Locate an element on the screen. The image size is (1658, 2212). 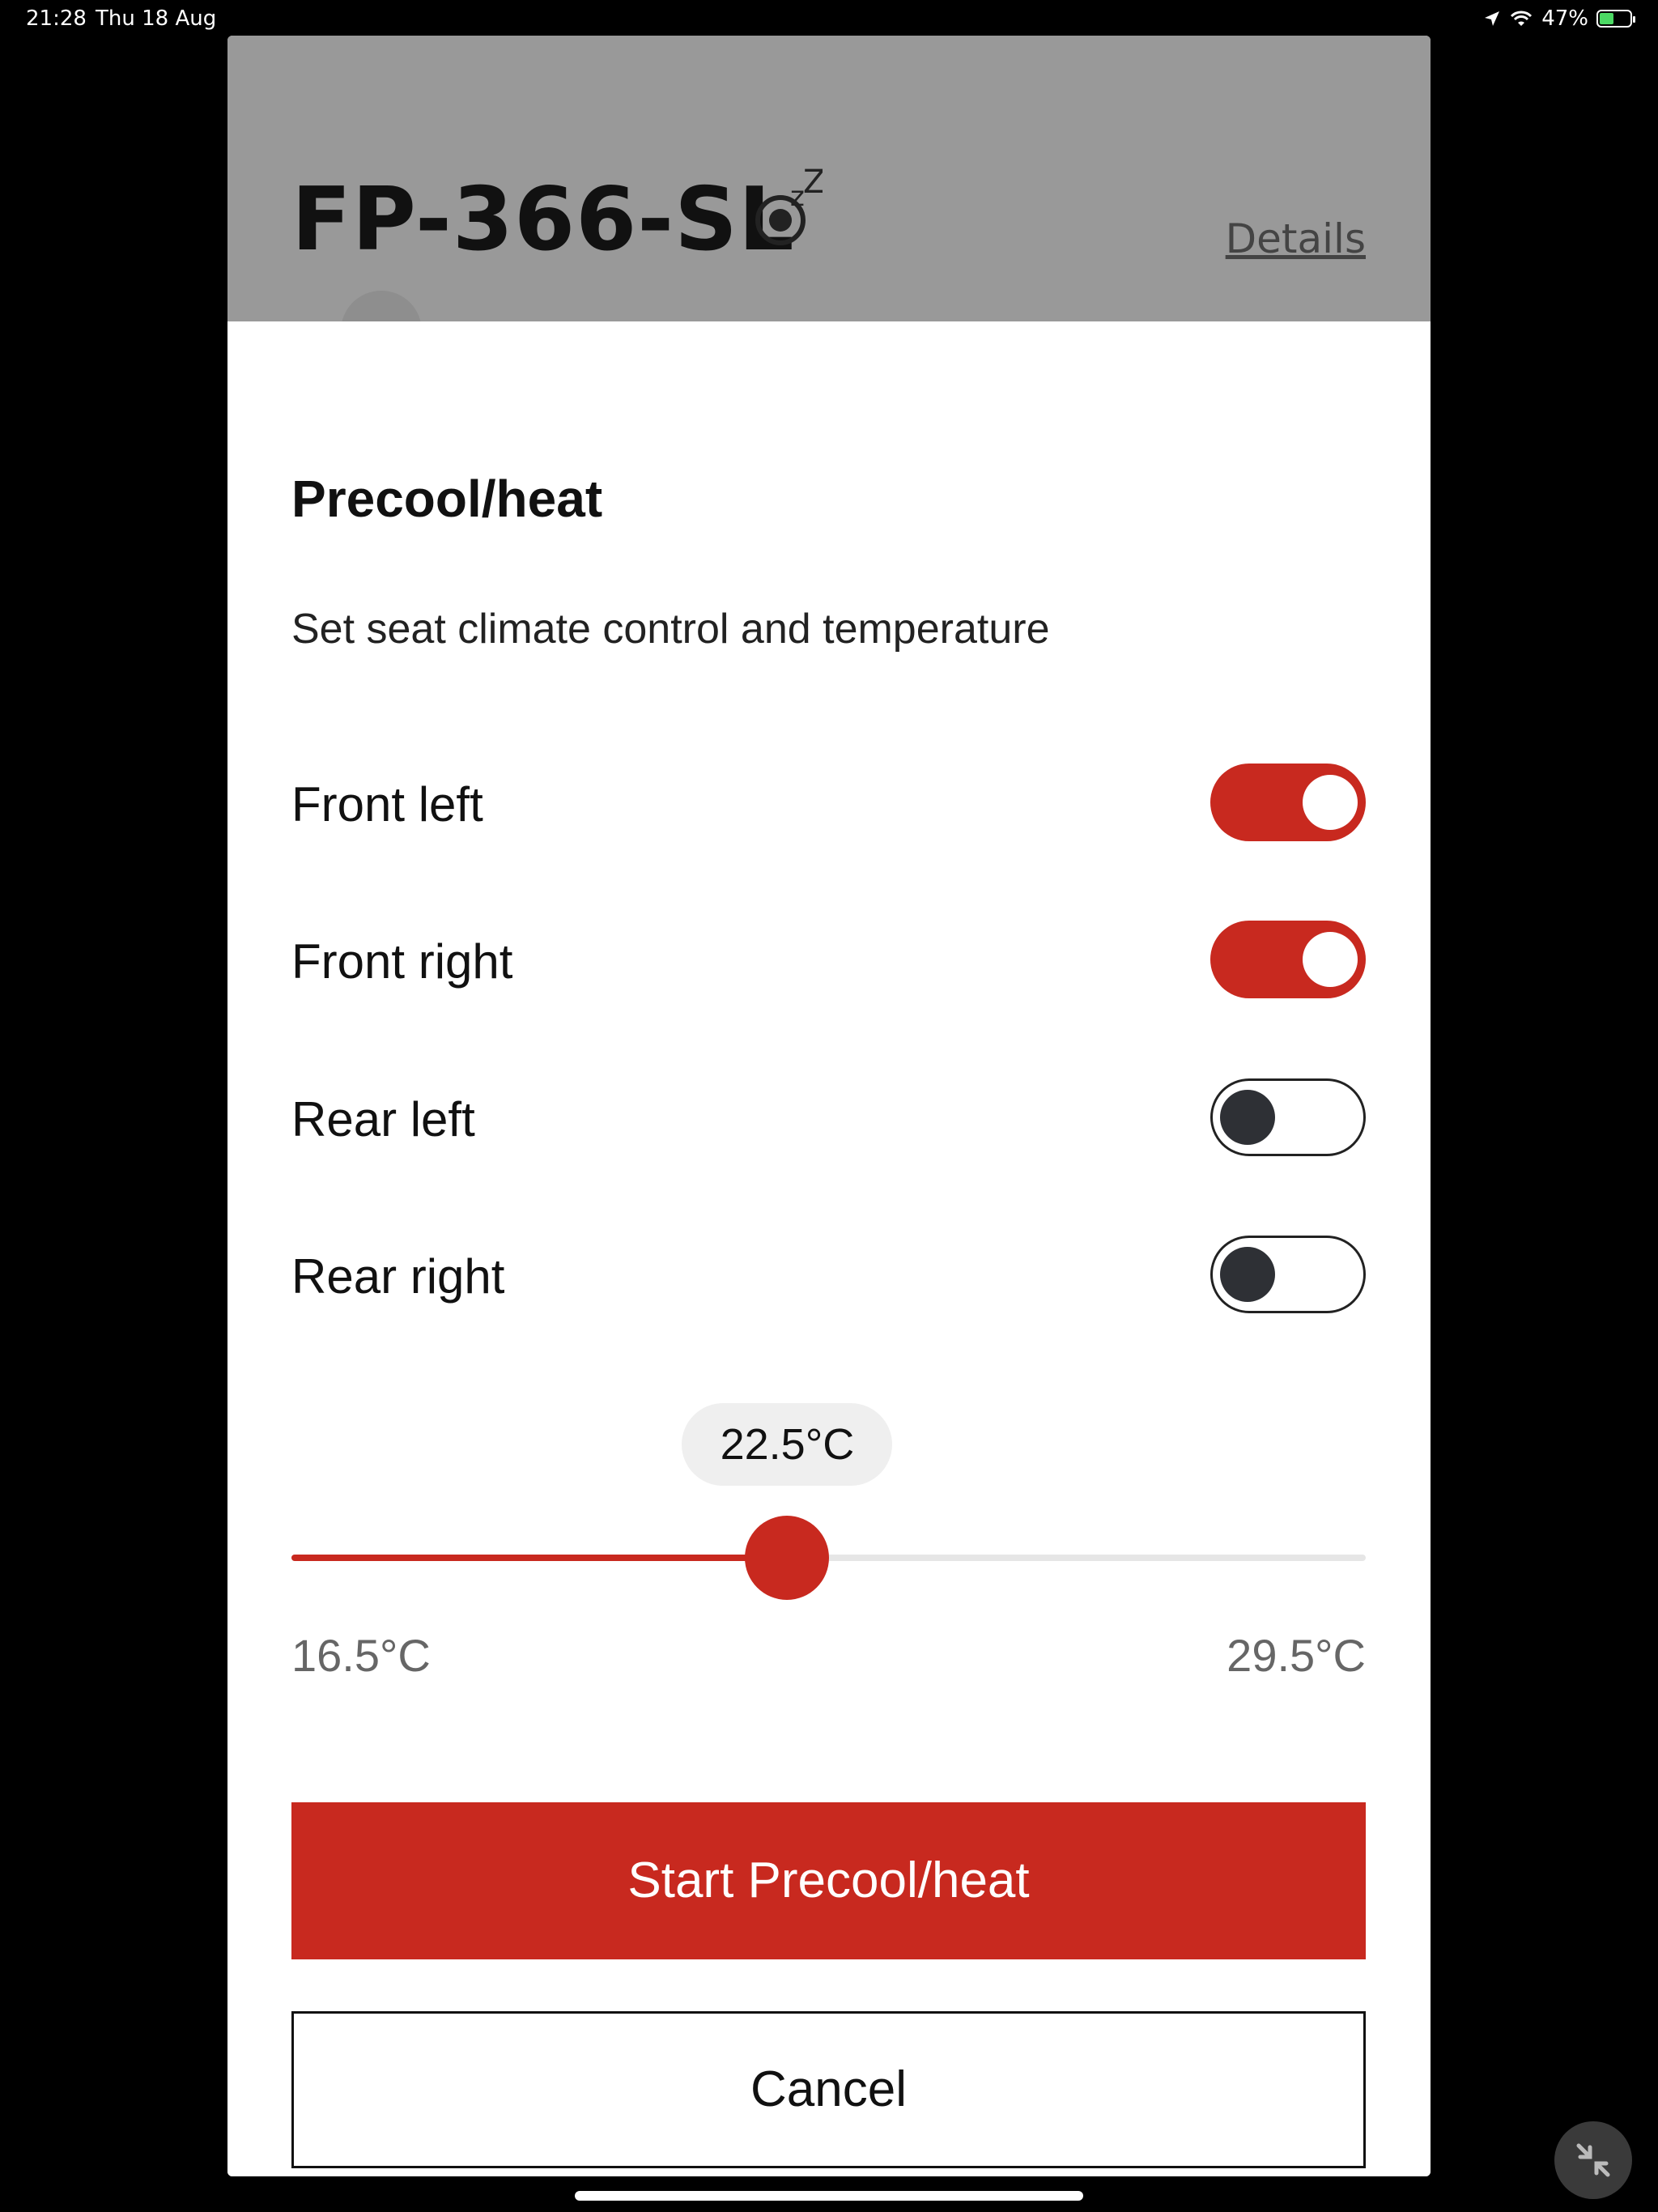
seat-toggle-rear-right is located at coordinates (1288, 1274).